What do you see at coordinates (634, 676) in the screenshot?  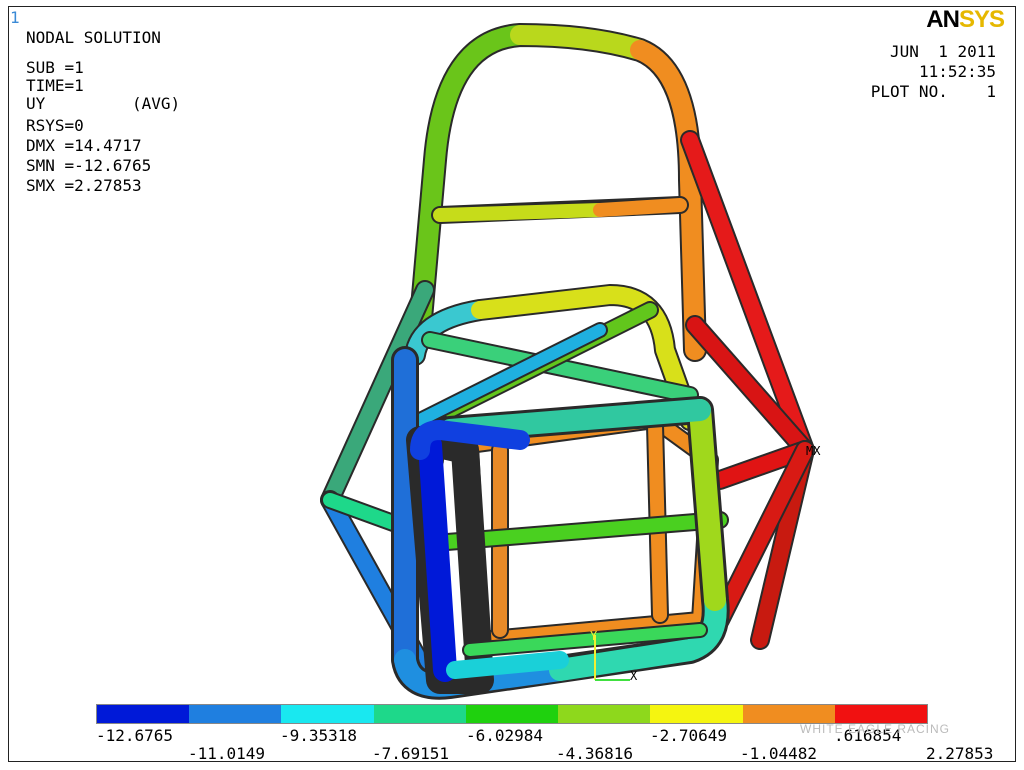 I see `triad-x-label: X` at bounding box center [634, 676].